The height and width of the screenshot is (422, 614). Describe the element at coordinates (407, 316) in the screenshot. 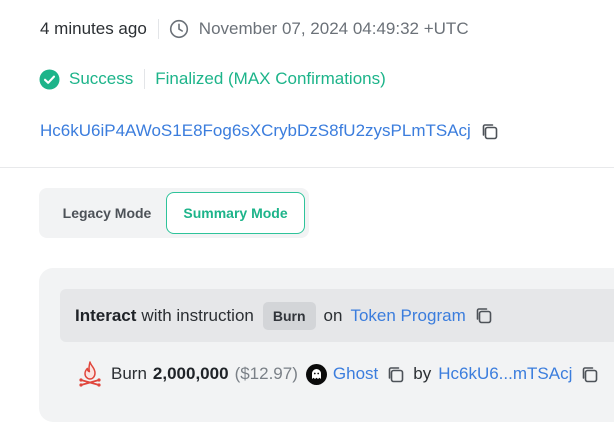

I see `program-link: Token Program` at that location.